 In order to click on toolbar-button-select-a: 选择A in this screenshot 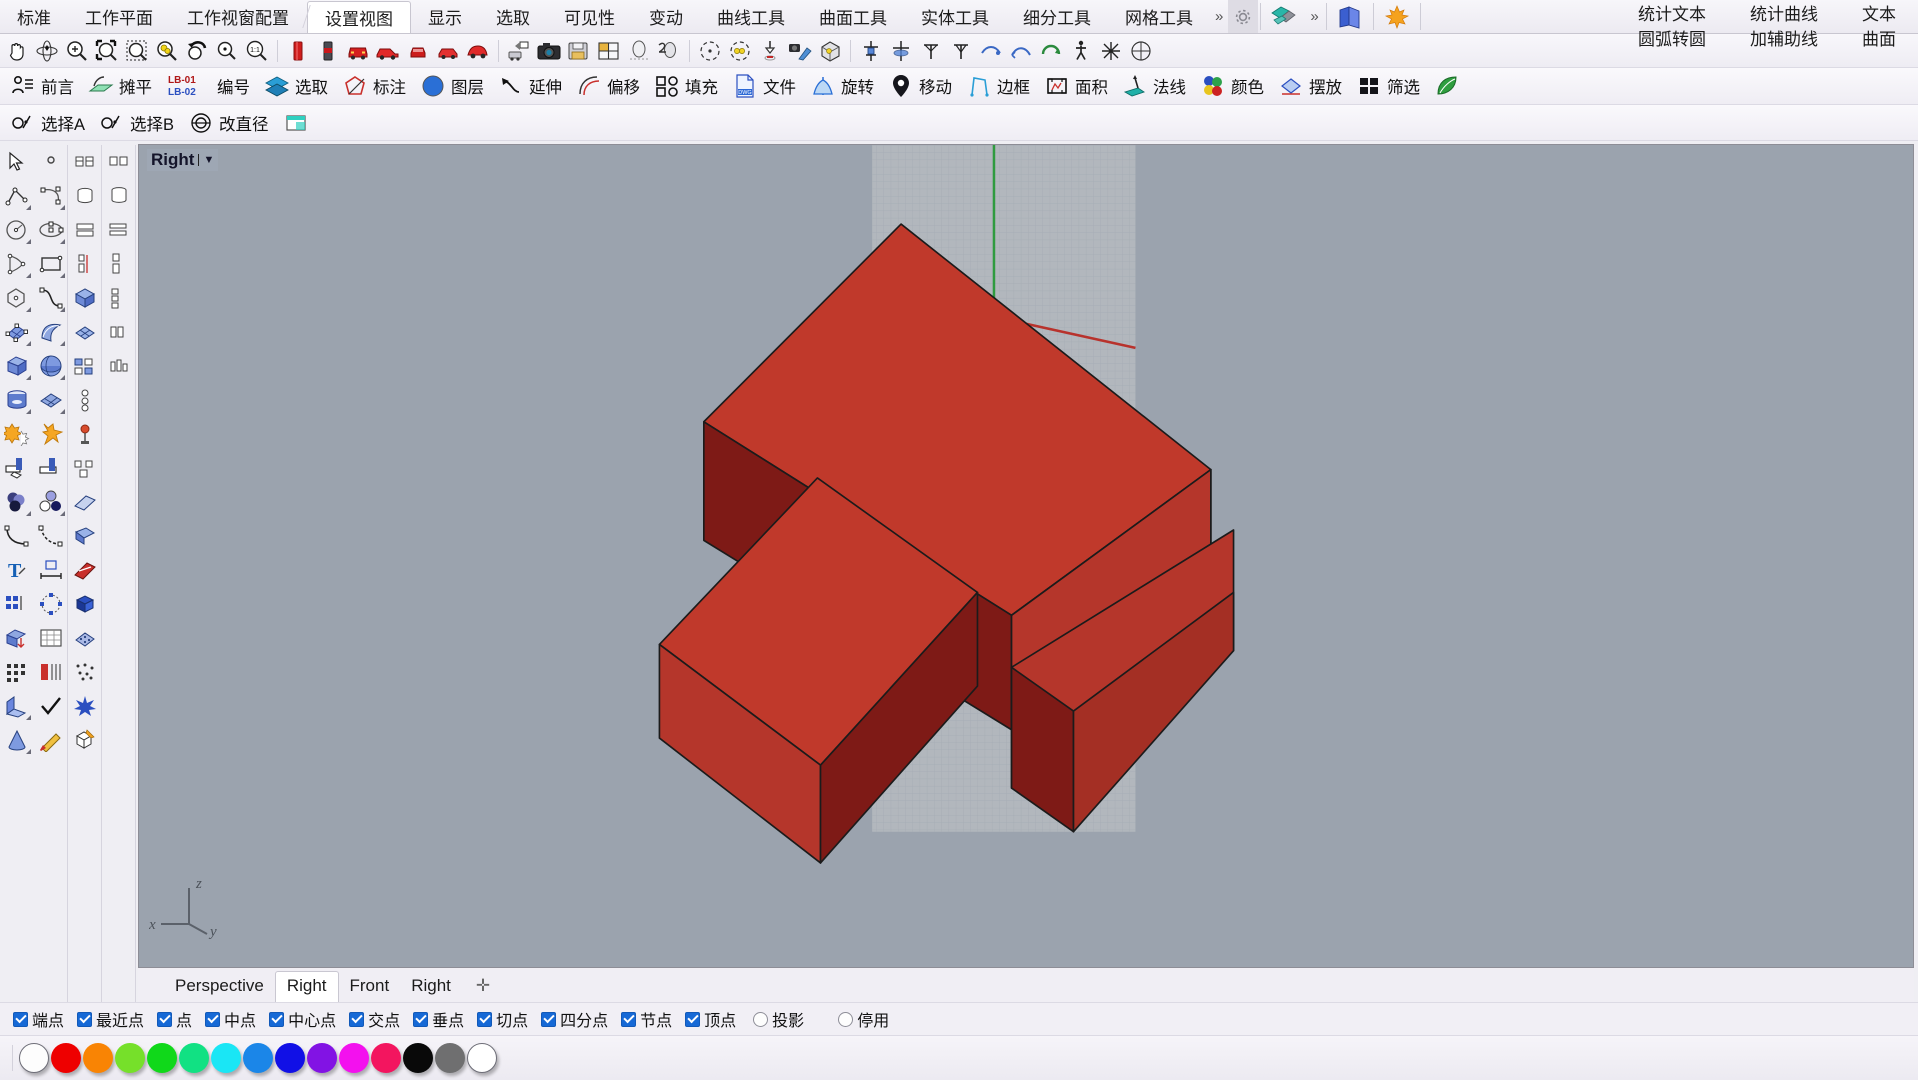, I will do `click(50, 123)`.